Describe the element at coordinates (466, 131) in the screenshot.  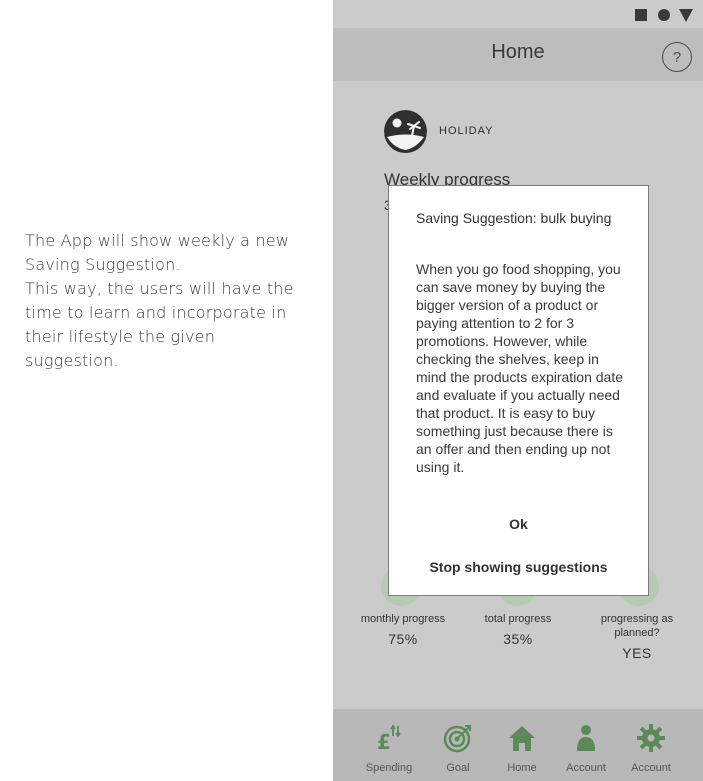
I see `goal-name: HOLIDAY` at that location.